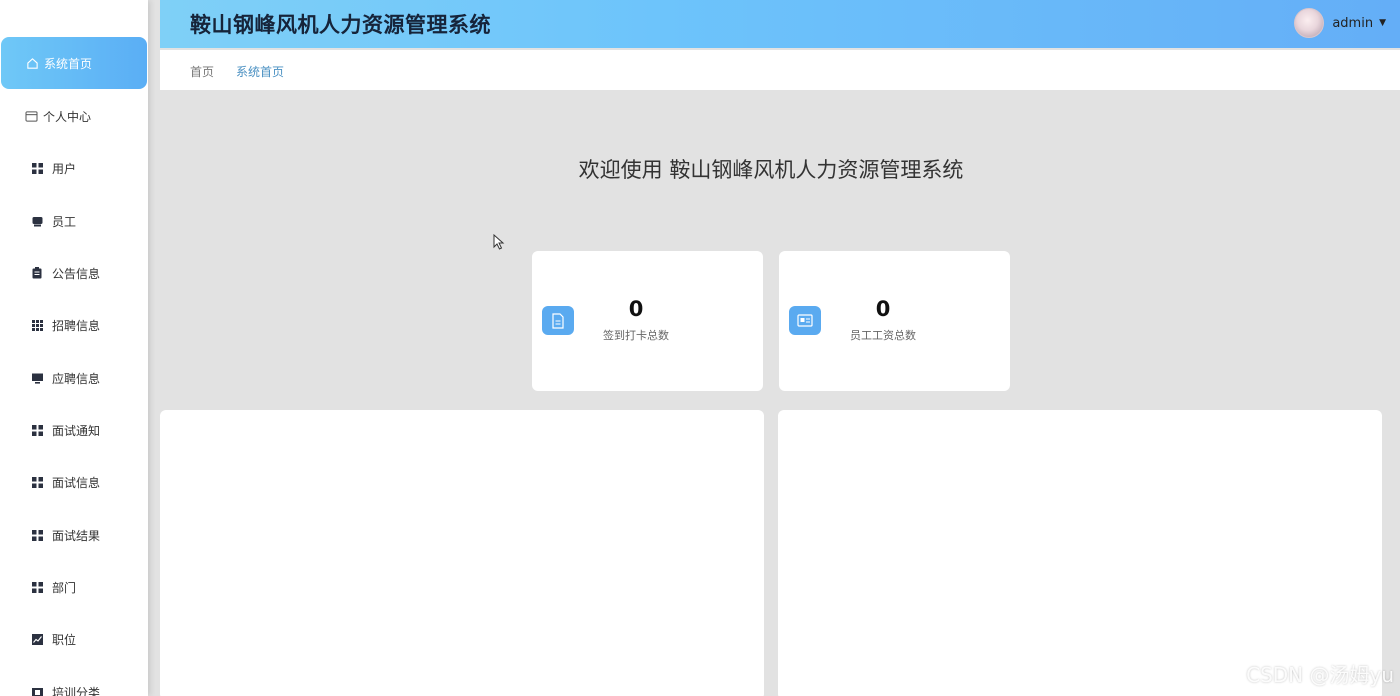 The width and height of the screenshot is (1400, 696). I want to click on watermark: CSDN @汤姆yu, so click(1320, 675).